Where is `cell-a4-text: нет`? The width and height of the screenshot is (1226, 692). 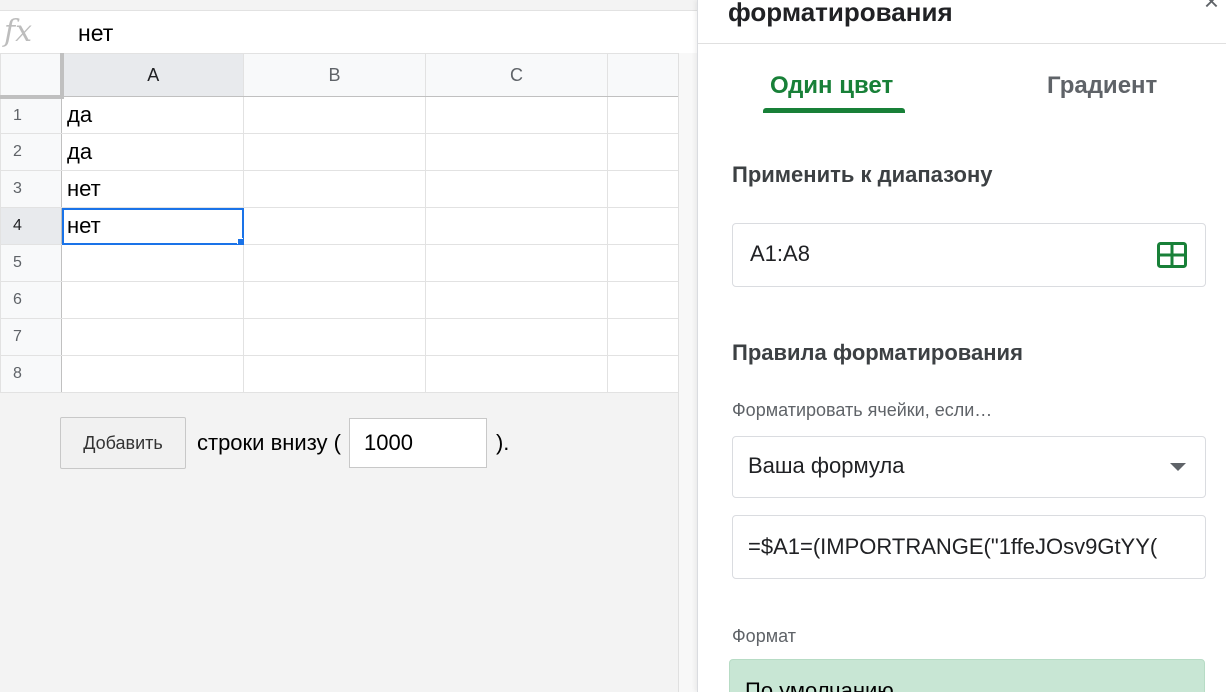 cell-a4-text: нет is located at coordinates (84, 225).